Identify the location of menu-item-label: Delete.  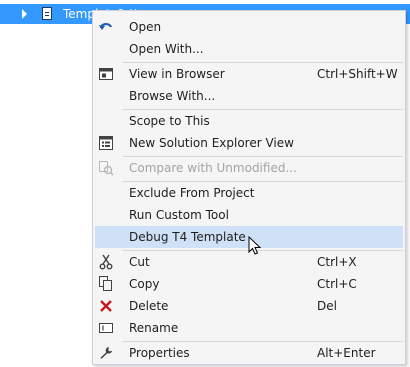
(149, 306).